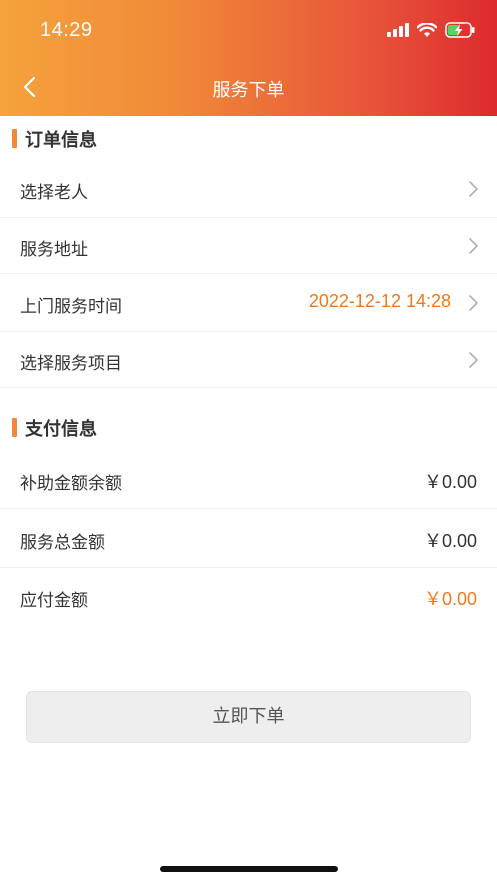  Describe the element at coordinates (71, 307) in the screenshot. I see `row-label: 上门服务时间` at that location.